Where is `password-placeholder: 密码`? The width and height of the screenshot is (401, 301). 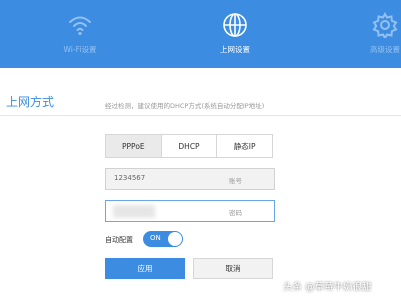 password-placeholder: 密码 is located at coordinates (235, 213).